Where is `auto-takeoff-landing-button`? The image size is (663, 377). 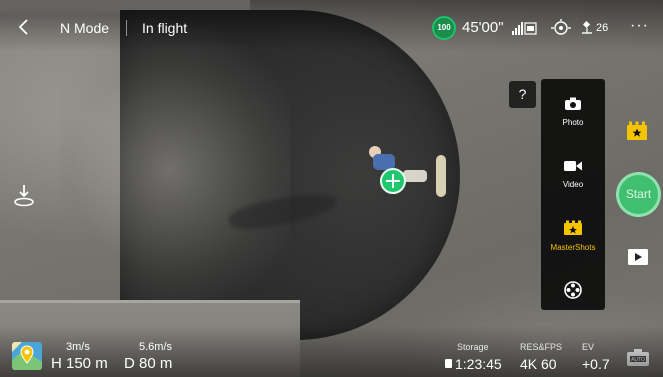 auto-takeoff-landing-button is located at coordinates (24, 195).